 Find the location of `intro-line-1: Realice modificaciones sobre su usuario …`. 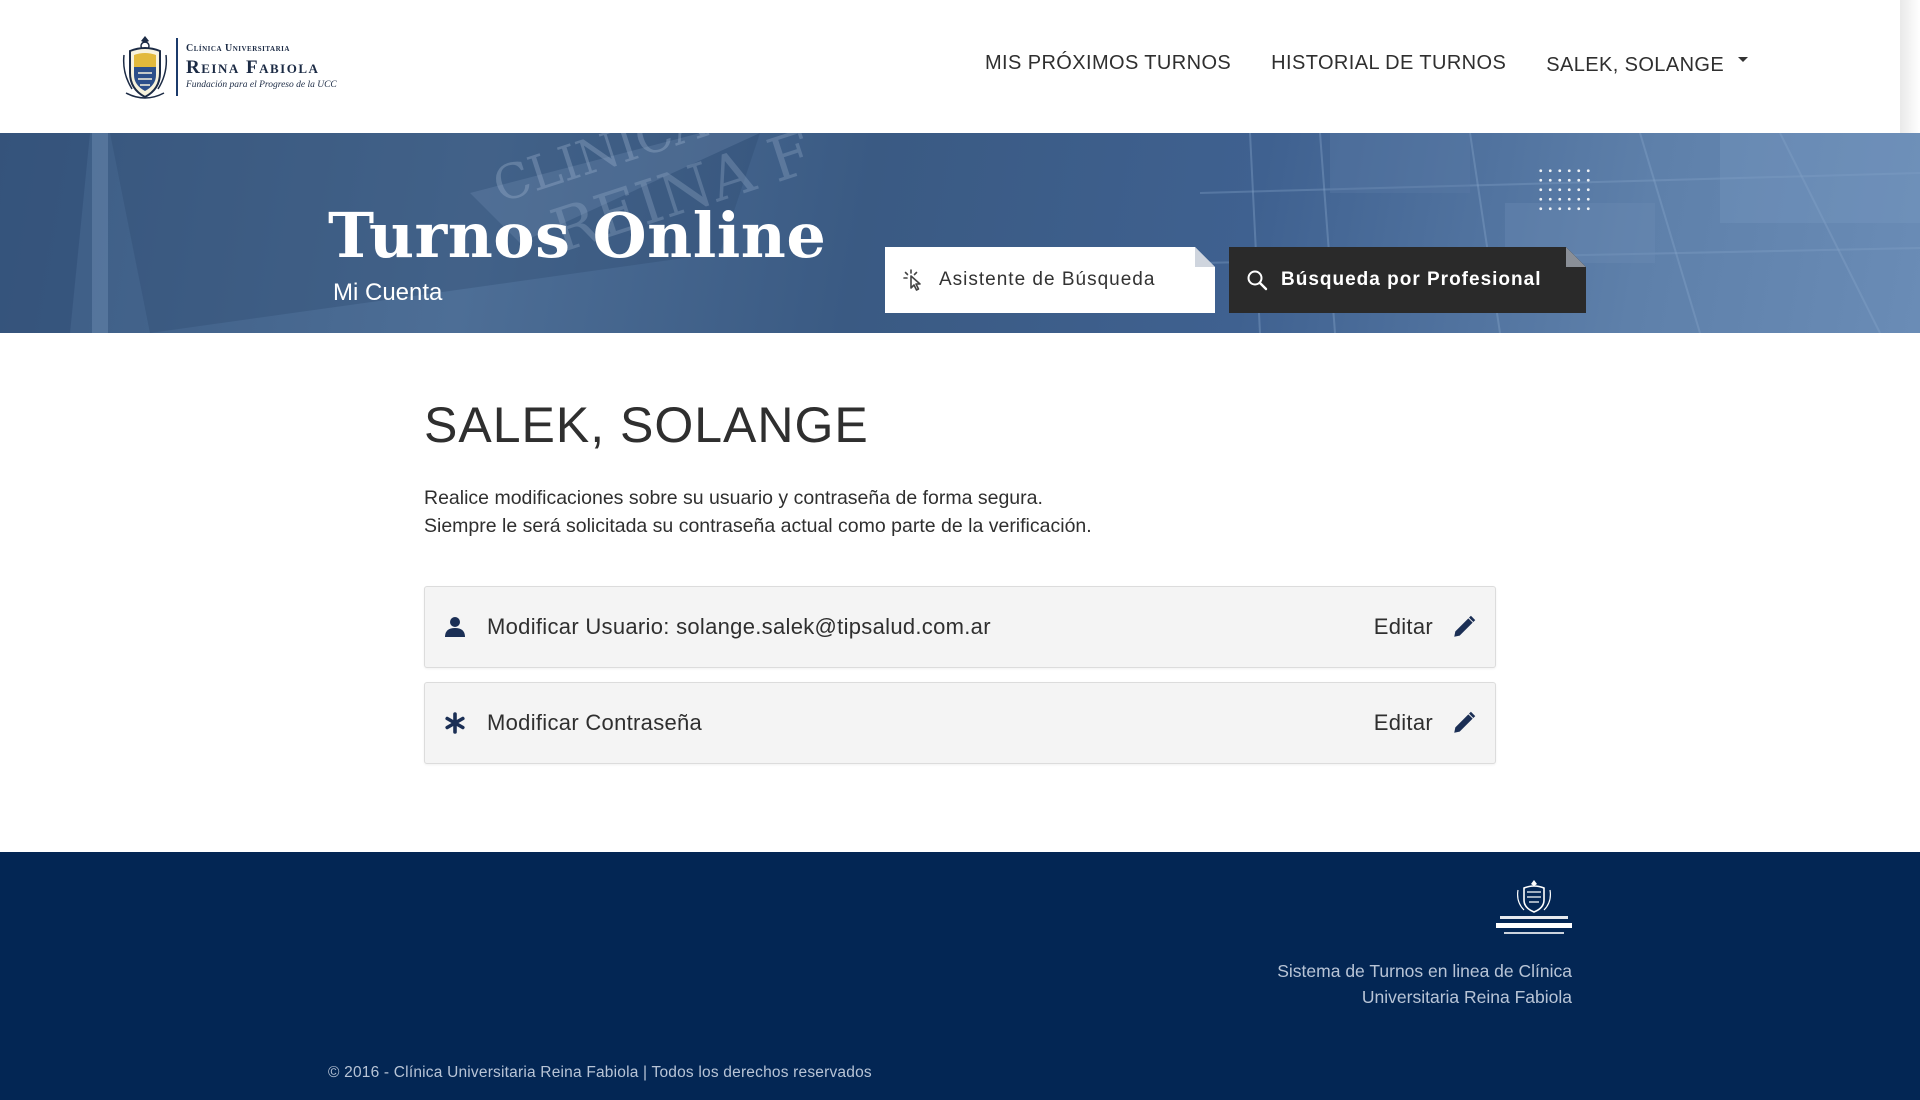

intro-line-1: Realice modificaciones sobre su usuario … is located at coordinates (733, 498).